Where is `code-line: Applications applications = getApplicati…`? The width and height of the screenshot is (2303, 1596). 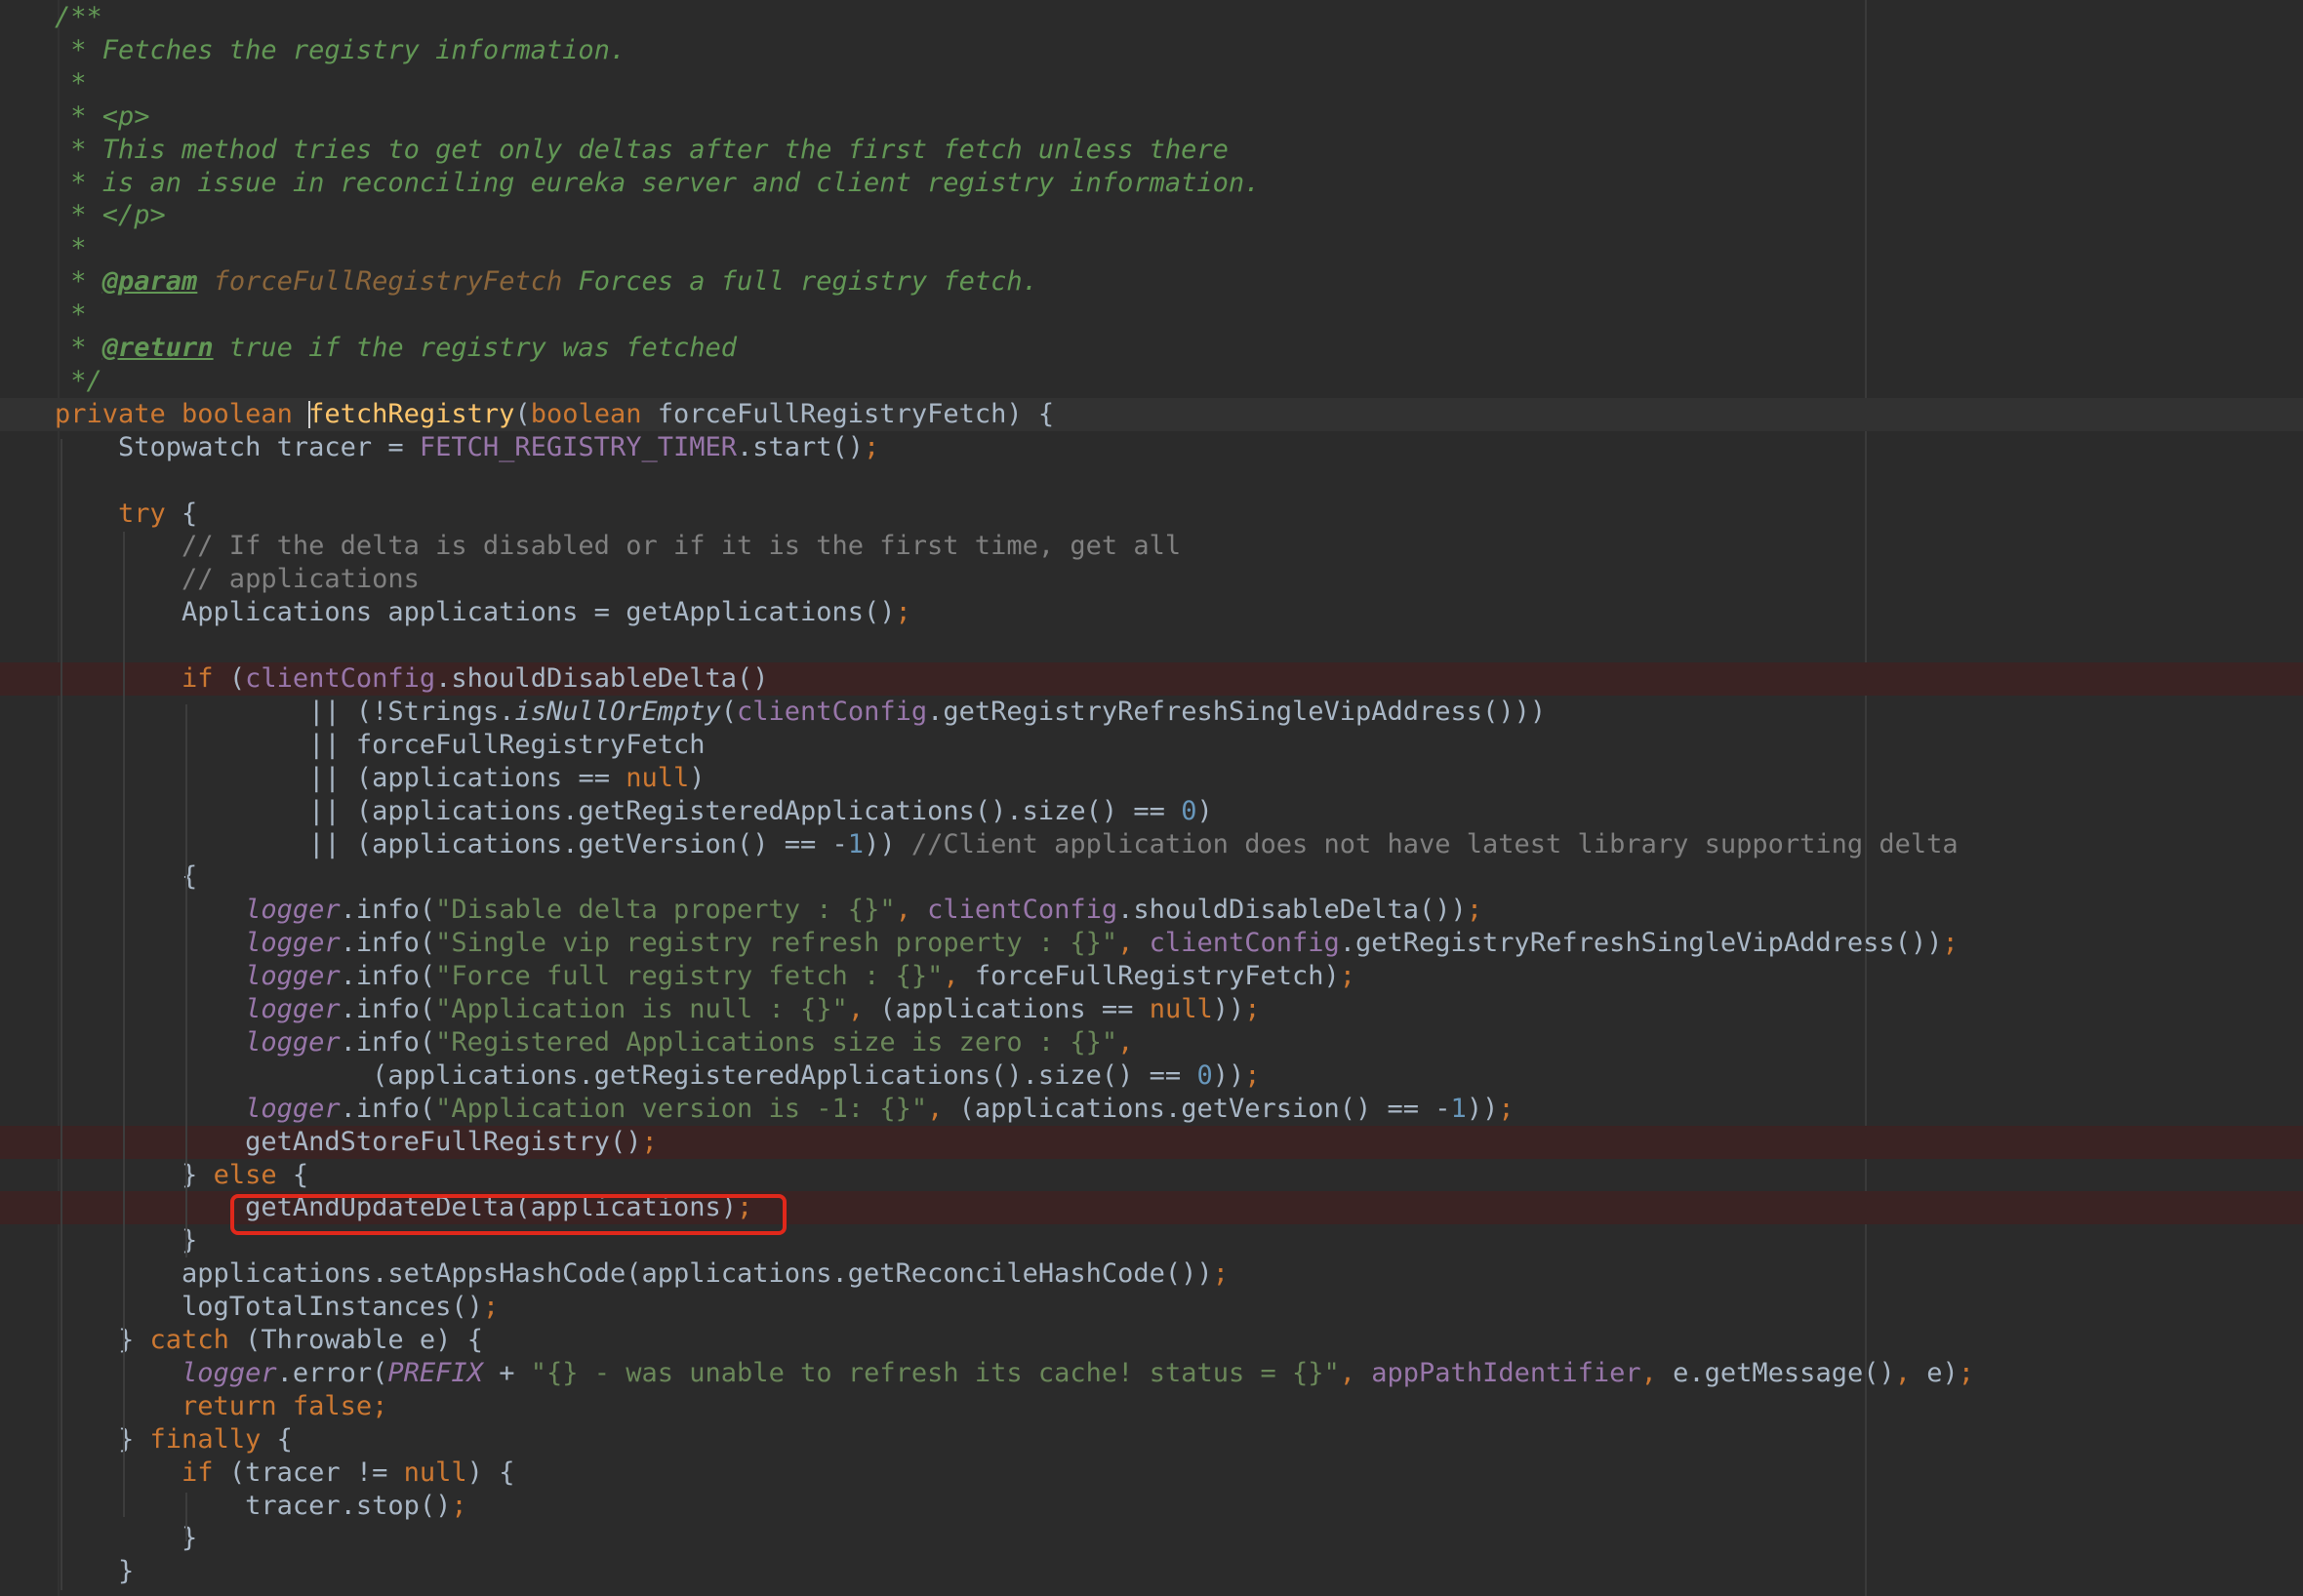
code-line: Applications applications = getApplicati… is located at coordinates (1151, 613).